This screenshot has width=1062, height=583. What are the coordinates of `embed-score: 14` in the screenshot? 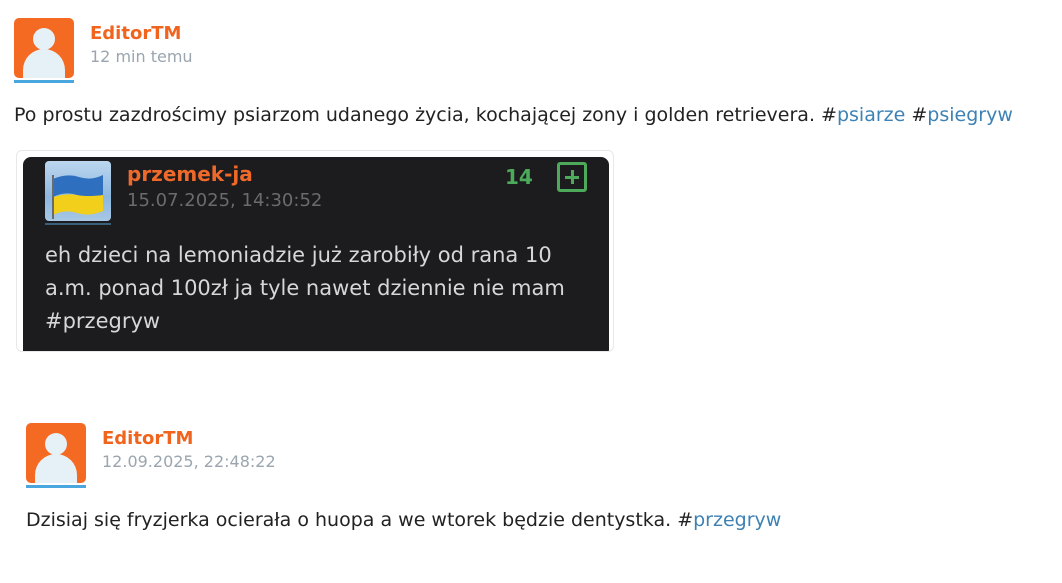 It's located at (519, 177).